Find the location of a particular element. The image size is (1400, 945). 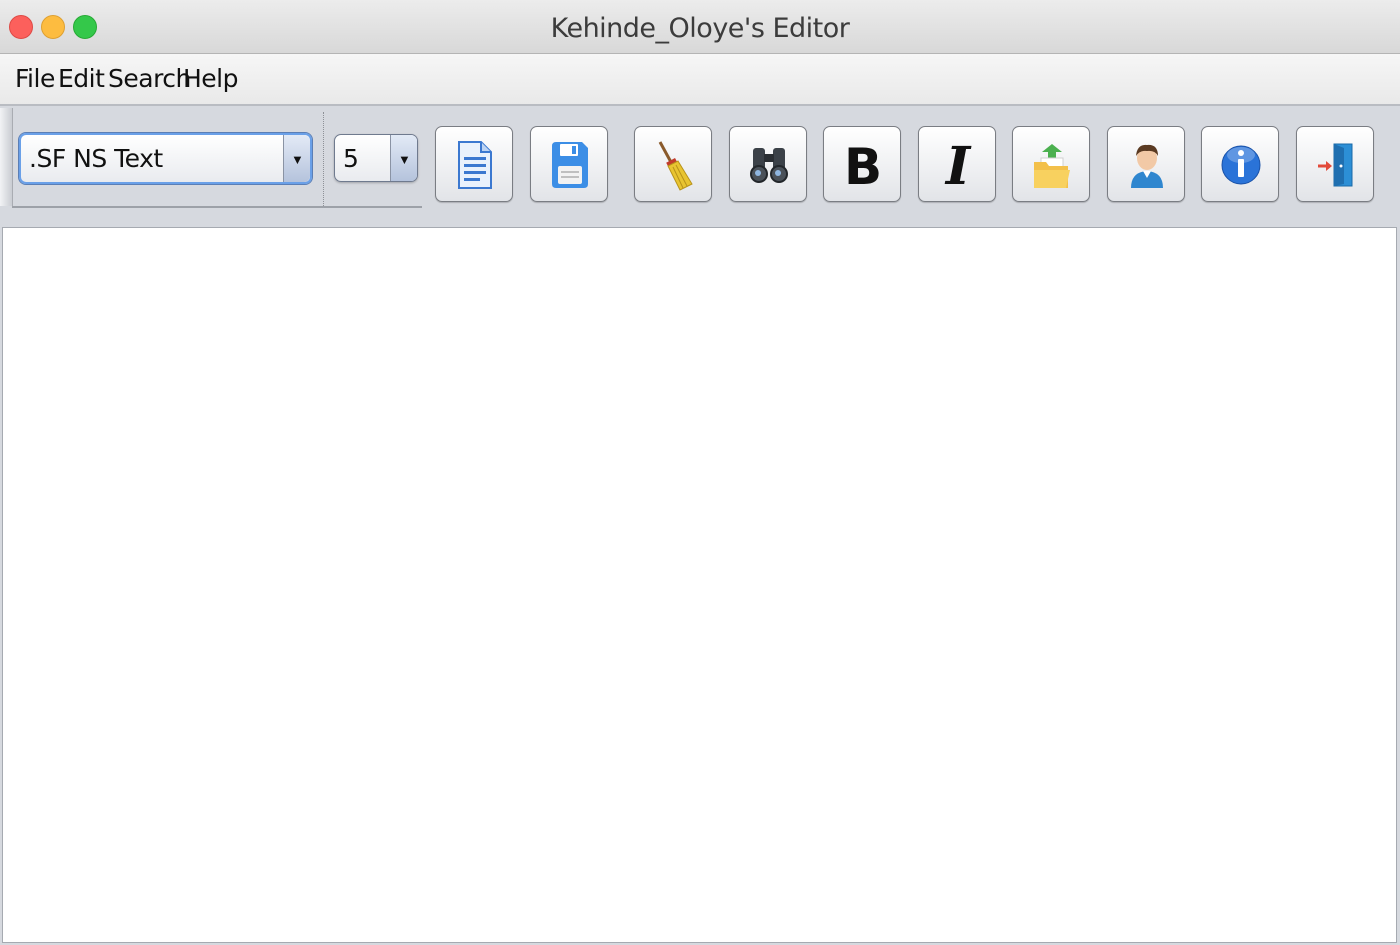

exit-door-icon is located at coordinates (1335, 165).